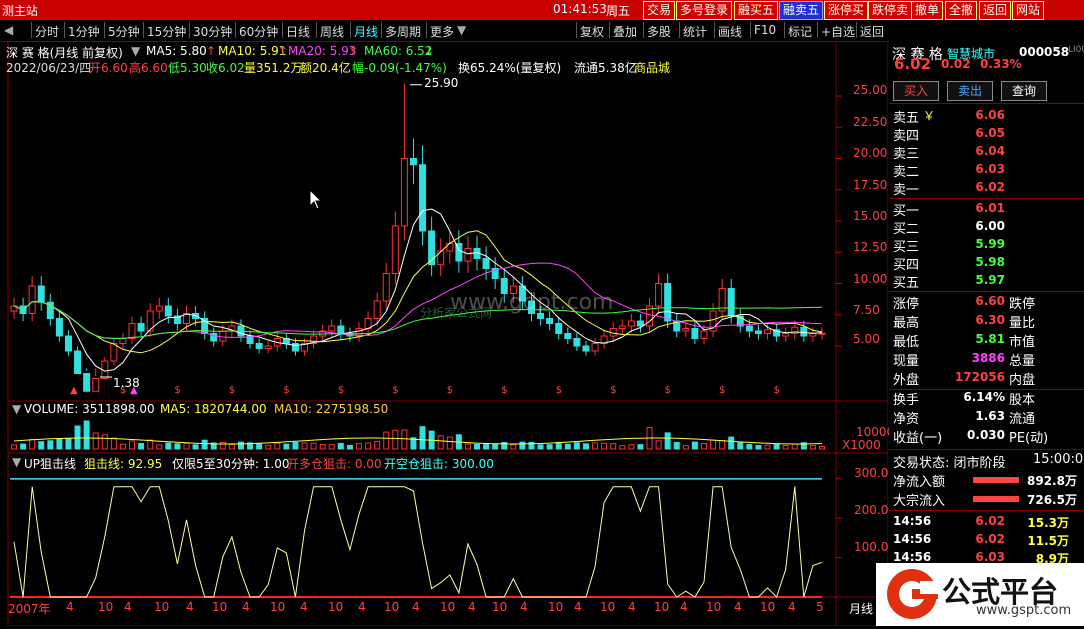 This screenshot has width=1084, height=629. What do you see at coordinates (1052, 500) in the screenshot?
I see `big-inflow-value: 726.5万` at bounding box center [1052, 500].